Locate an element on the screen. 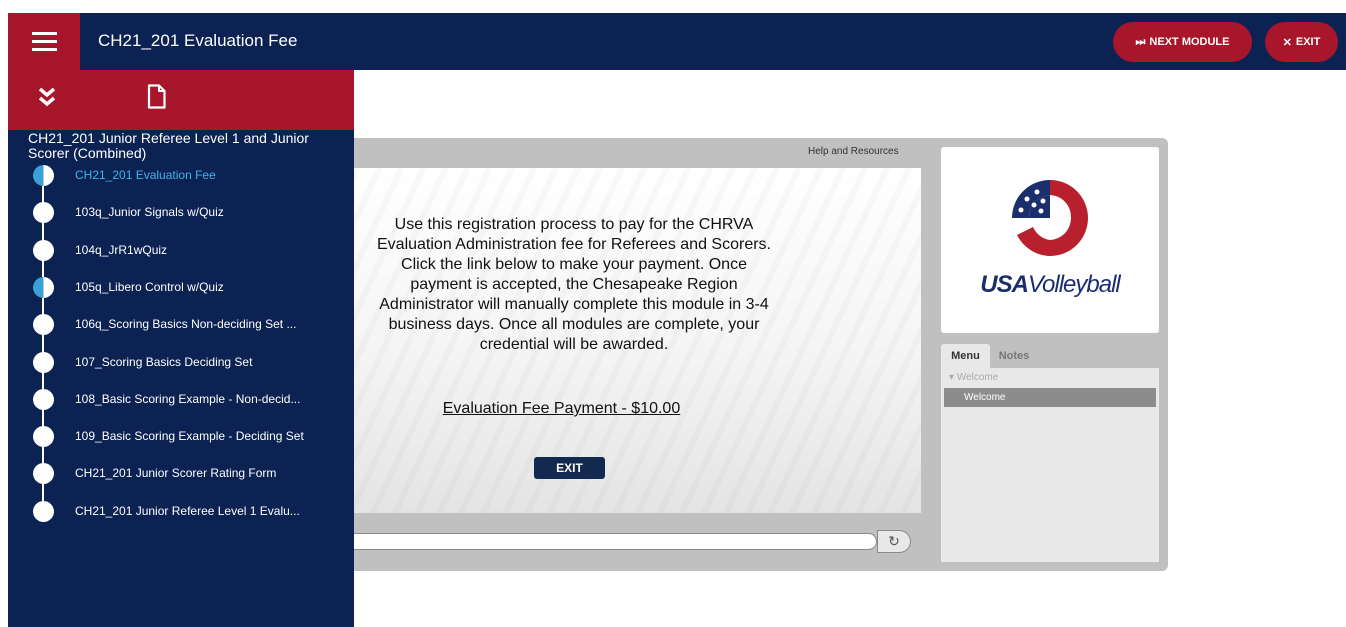 The width and height of the screenshot is (1346, 627). sidebar-module-item: 105q_Libero Control w/Quiz is located at coordinates (149, 287).